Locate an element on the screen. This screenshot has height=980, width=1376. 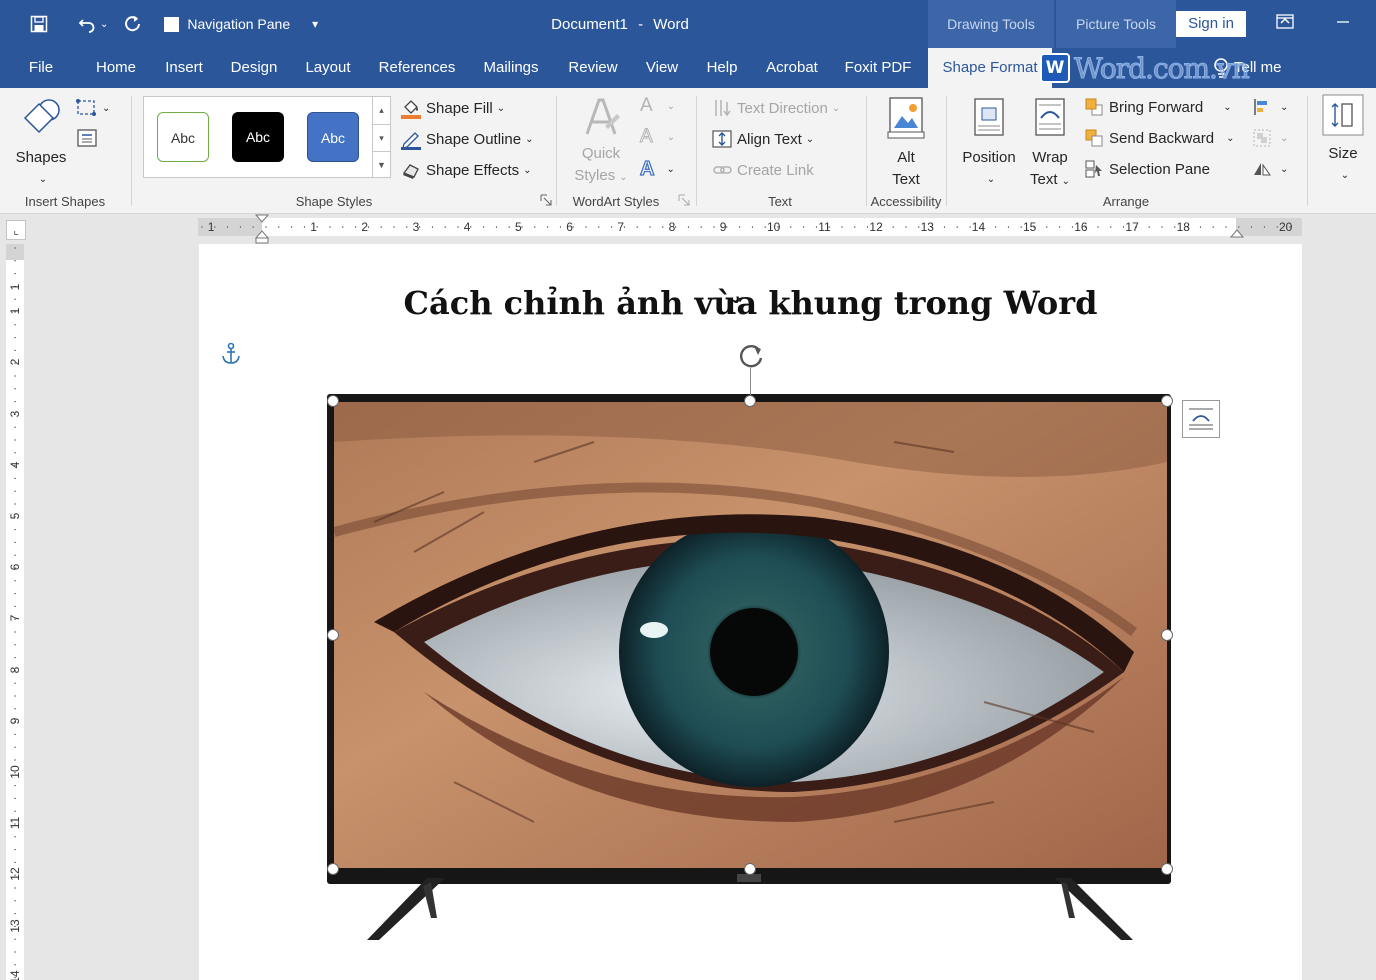
rotate-objects-button: ⌄ is located at coordinates (1270, 169).